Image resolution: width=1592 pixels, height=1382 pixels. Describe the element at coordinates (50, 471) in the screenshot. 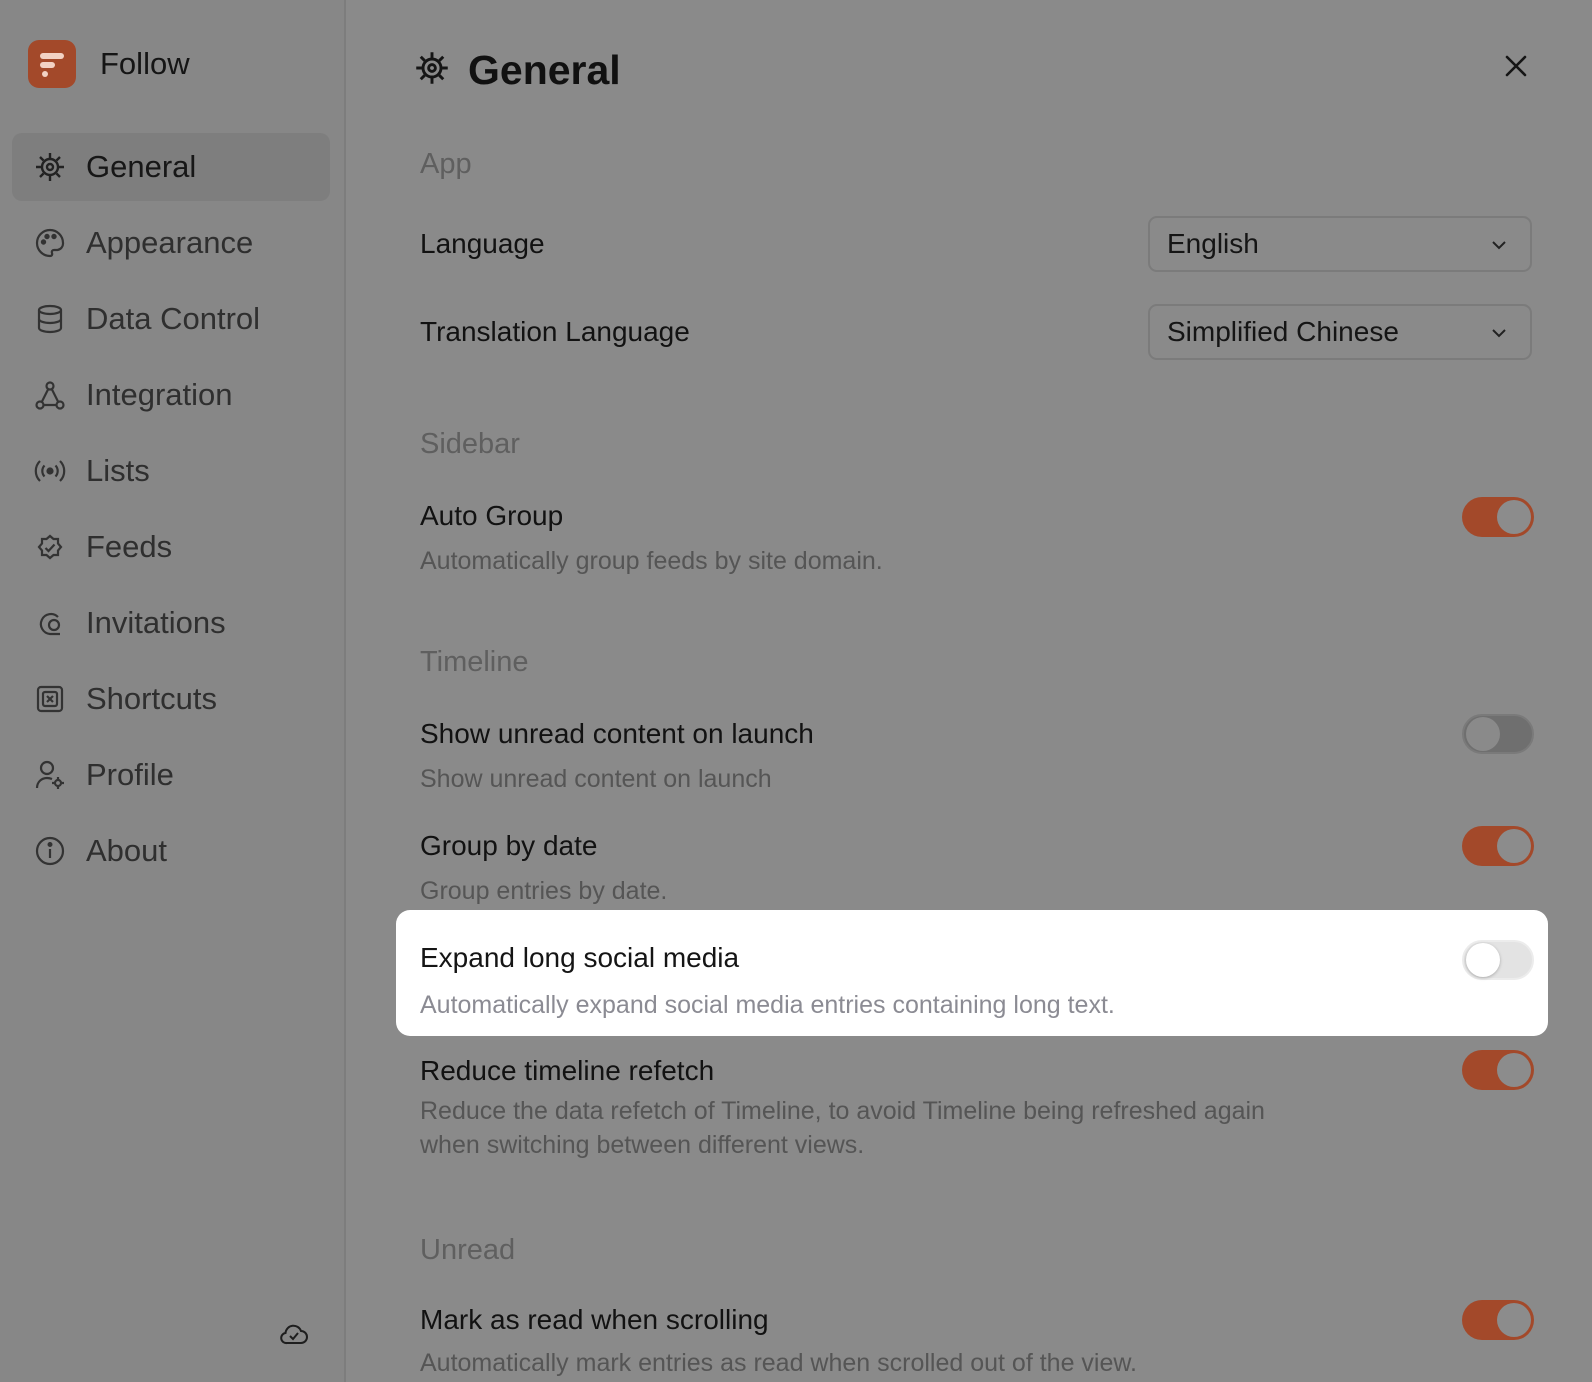

I see `broadcast-icon` at that location.